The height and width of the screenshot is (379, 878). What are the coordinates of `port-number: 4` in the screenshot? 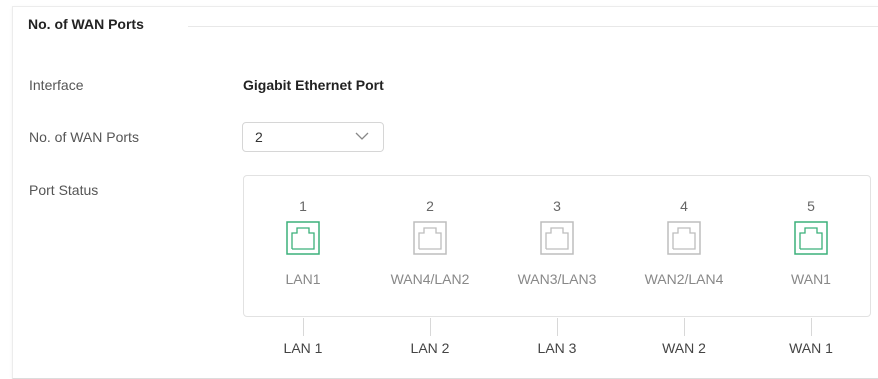 It's located at (684, 206).